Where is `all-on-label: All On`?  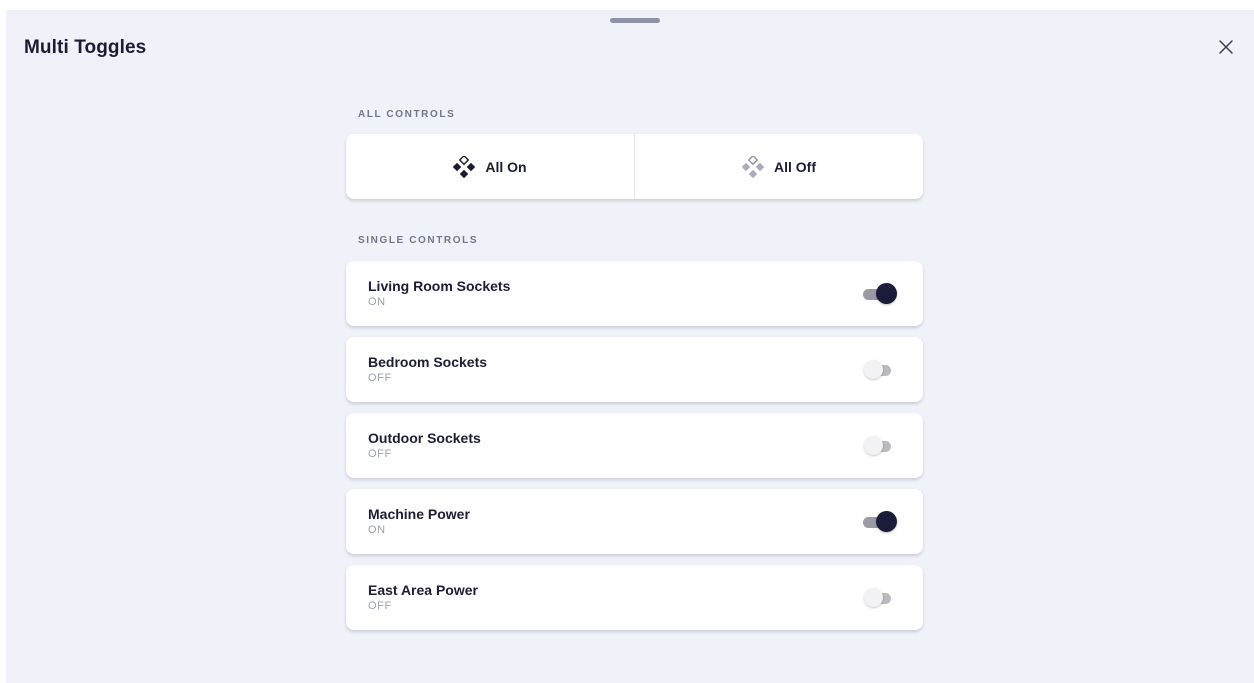
all-on-label: All On is located at coordinates (506, 166).